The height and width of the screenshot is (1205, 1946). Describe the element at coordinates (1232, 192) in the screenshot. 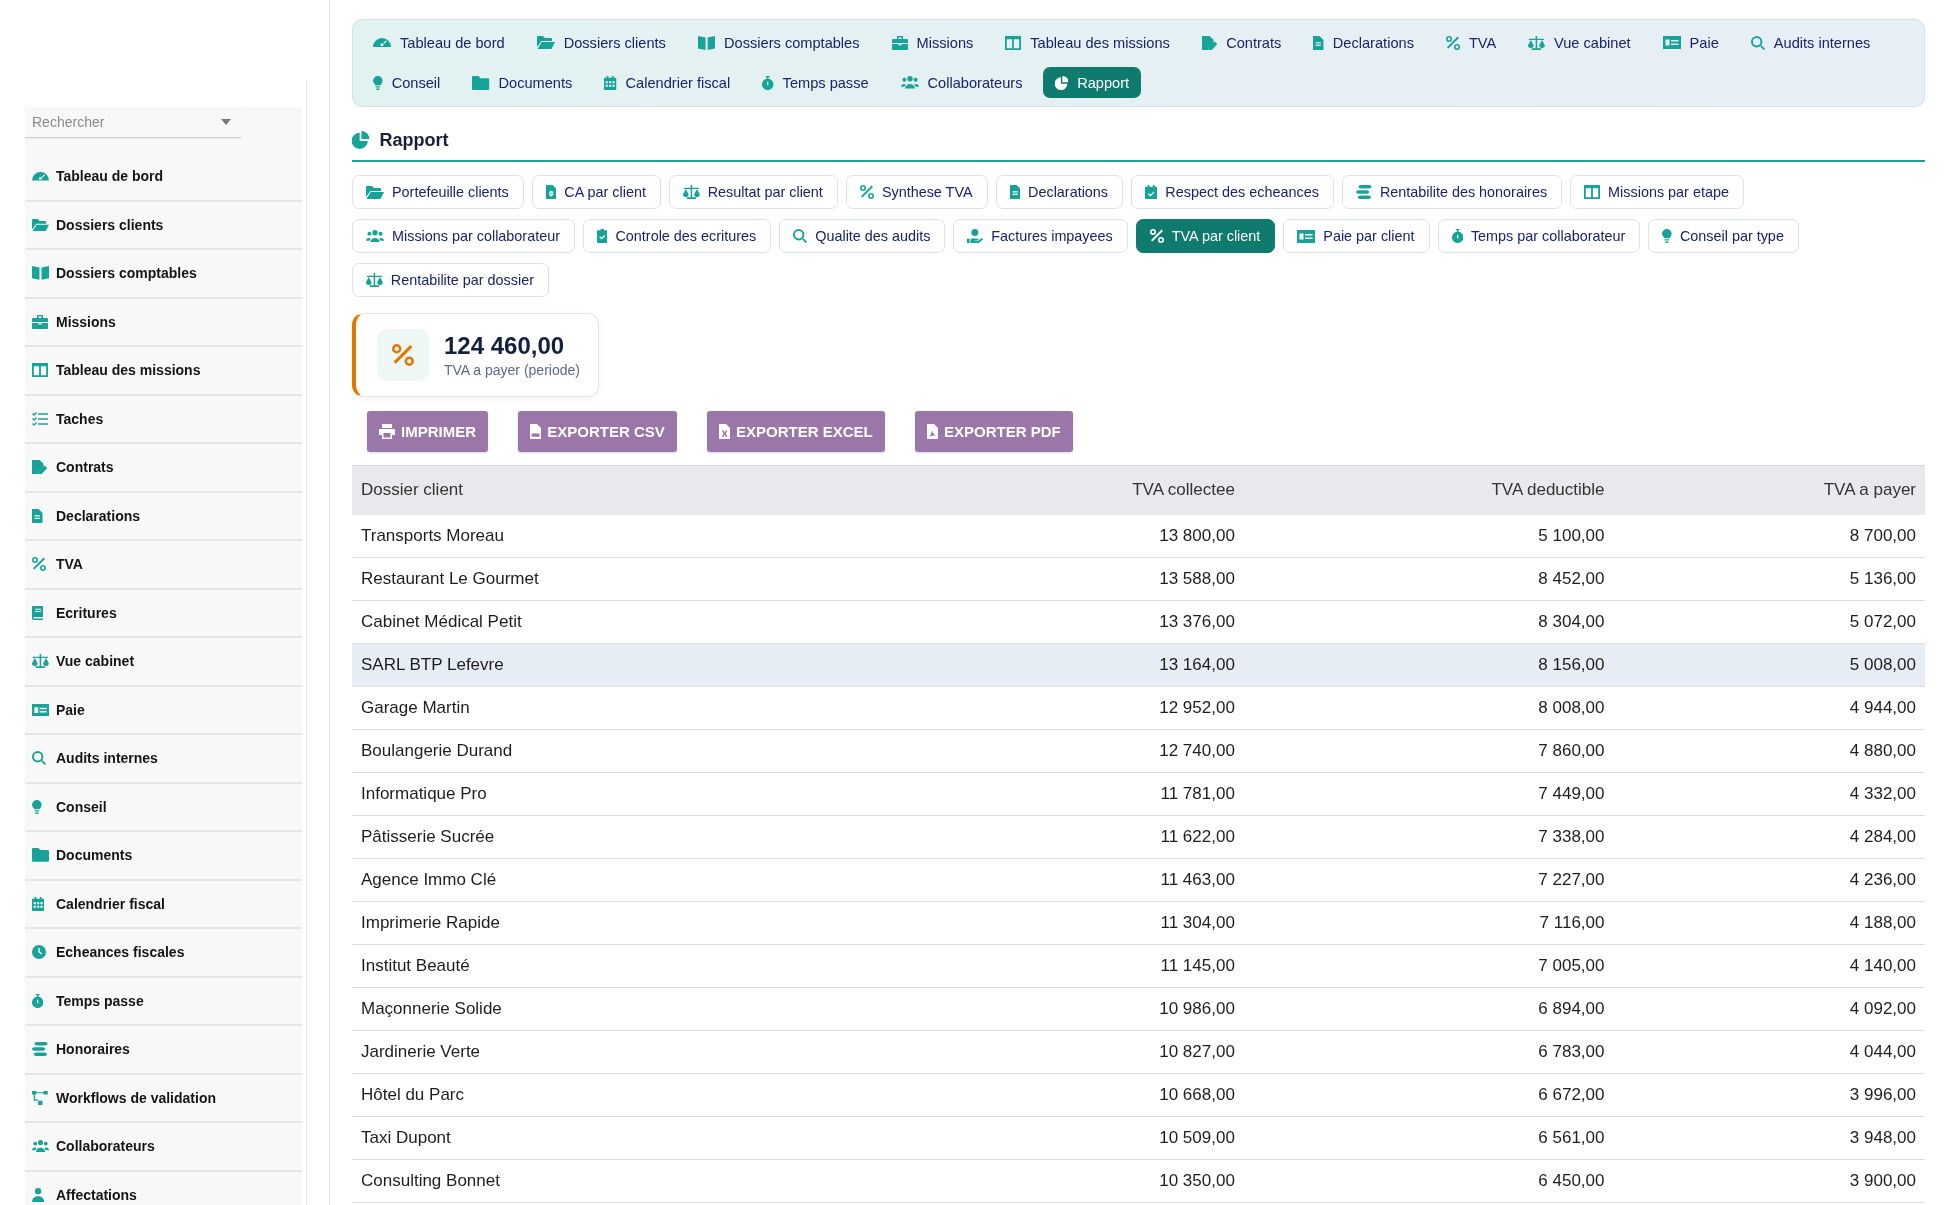

I see `report-tab: Respect des echeances` at that location.